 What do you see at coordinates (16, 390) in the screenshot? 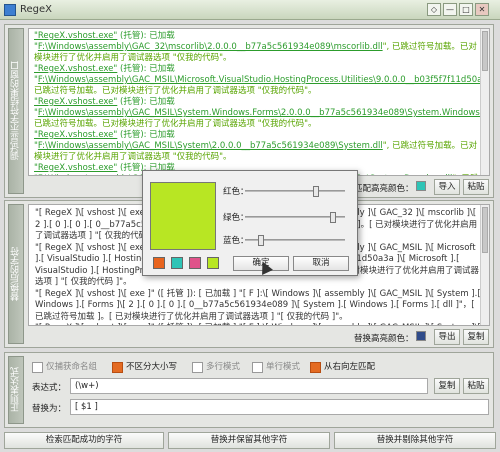
I see `regex-label: 正则表达式` at bounding box center [16, 390].